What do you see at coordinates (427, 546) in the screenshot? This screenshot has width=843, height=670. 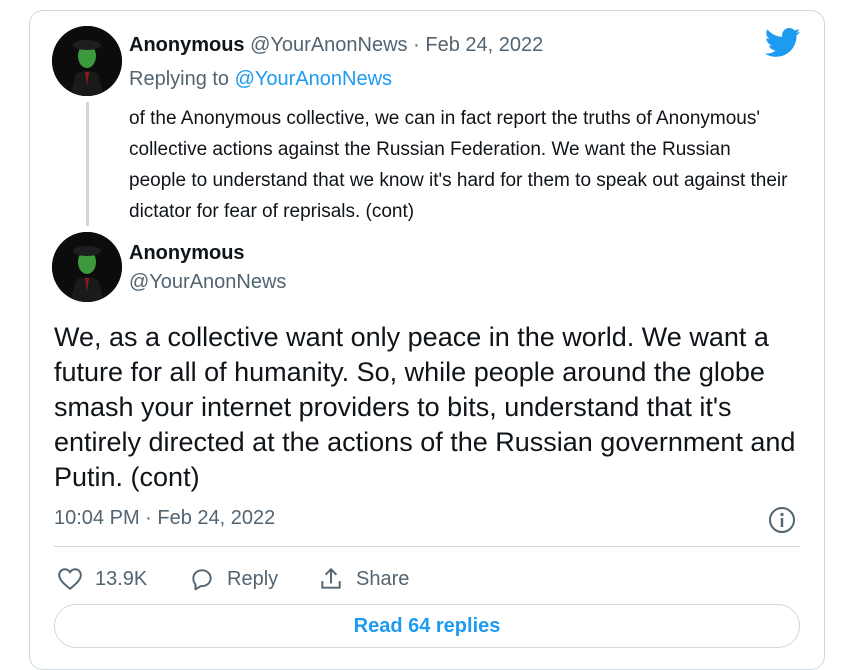 I see `divider` at bounding box center [427, 546].